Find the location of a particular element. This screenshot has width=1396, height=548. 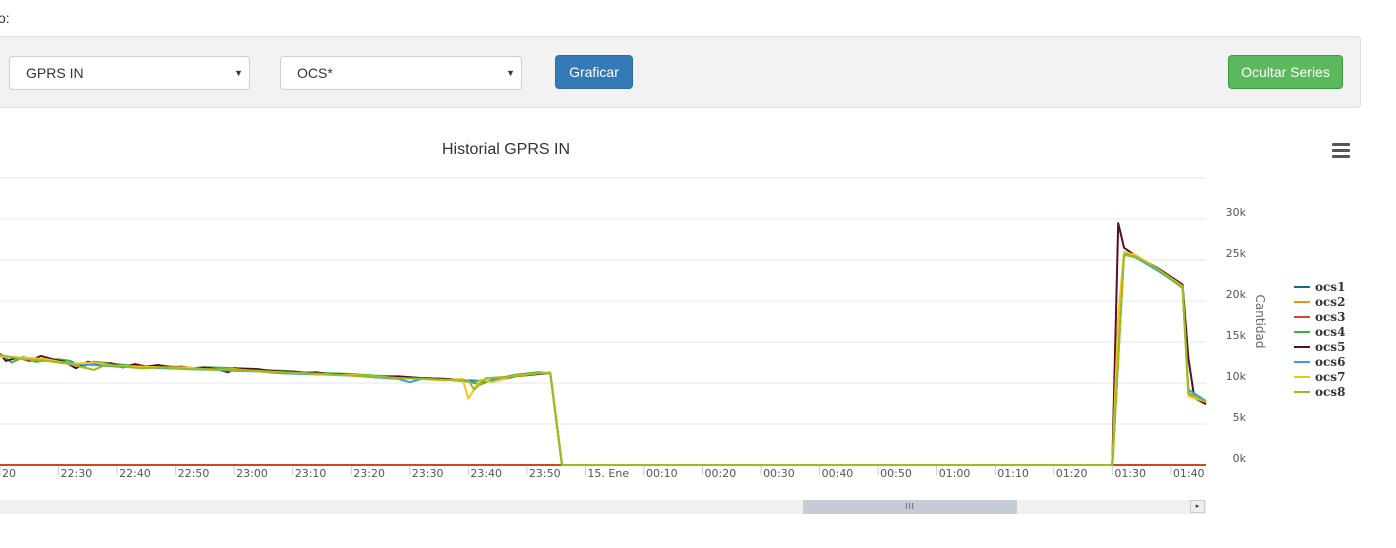

chart-scrollbar-thumb: III is located at coordinates (910, 507).